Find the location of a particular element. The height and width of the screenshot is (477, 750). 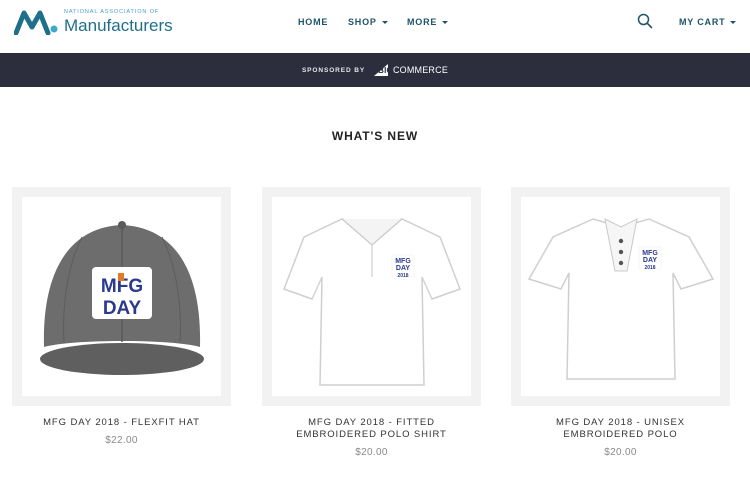

product-title: MFG DAY 2018 - FLEXFIT HAT is located at coordinates (121, 423).